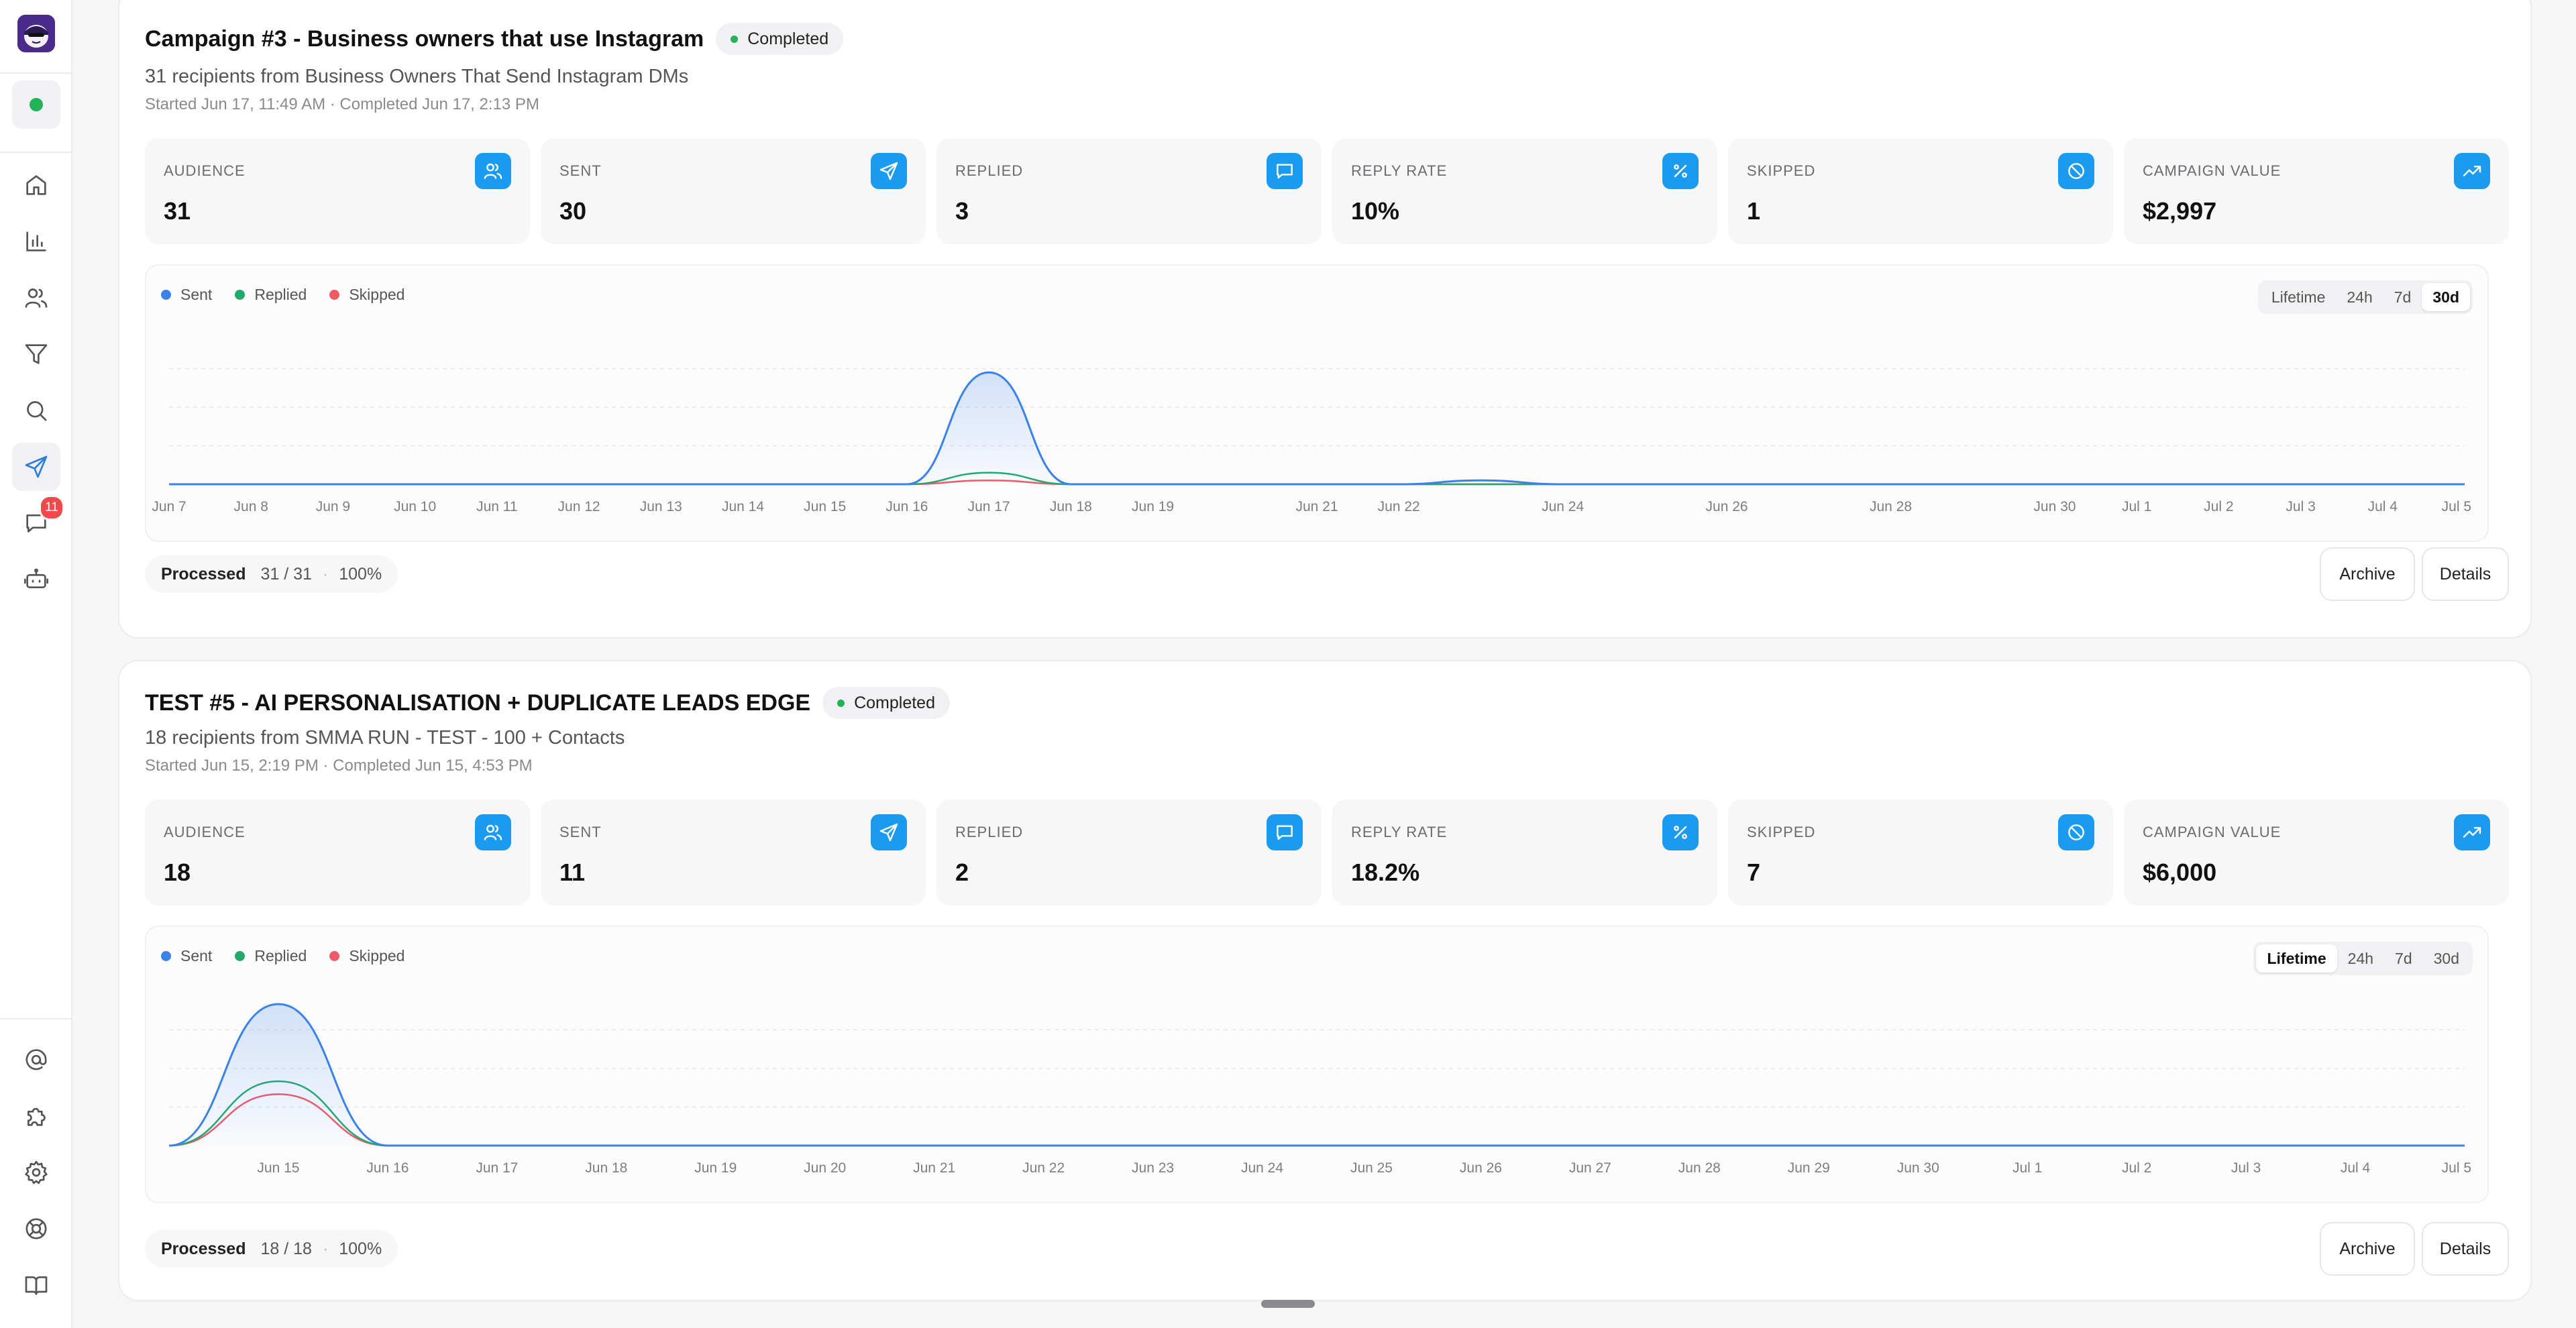  I want to click on processed-summary: Processed 31 / 31 · 100%, so click(271, 574).